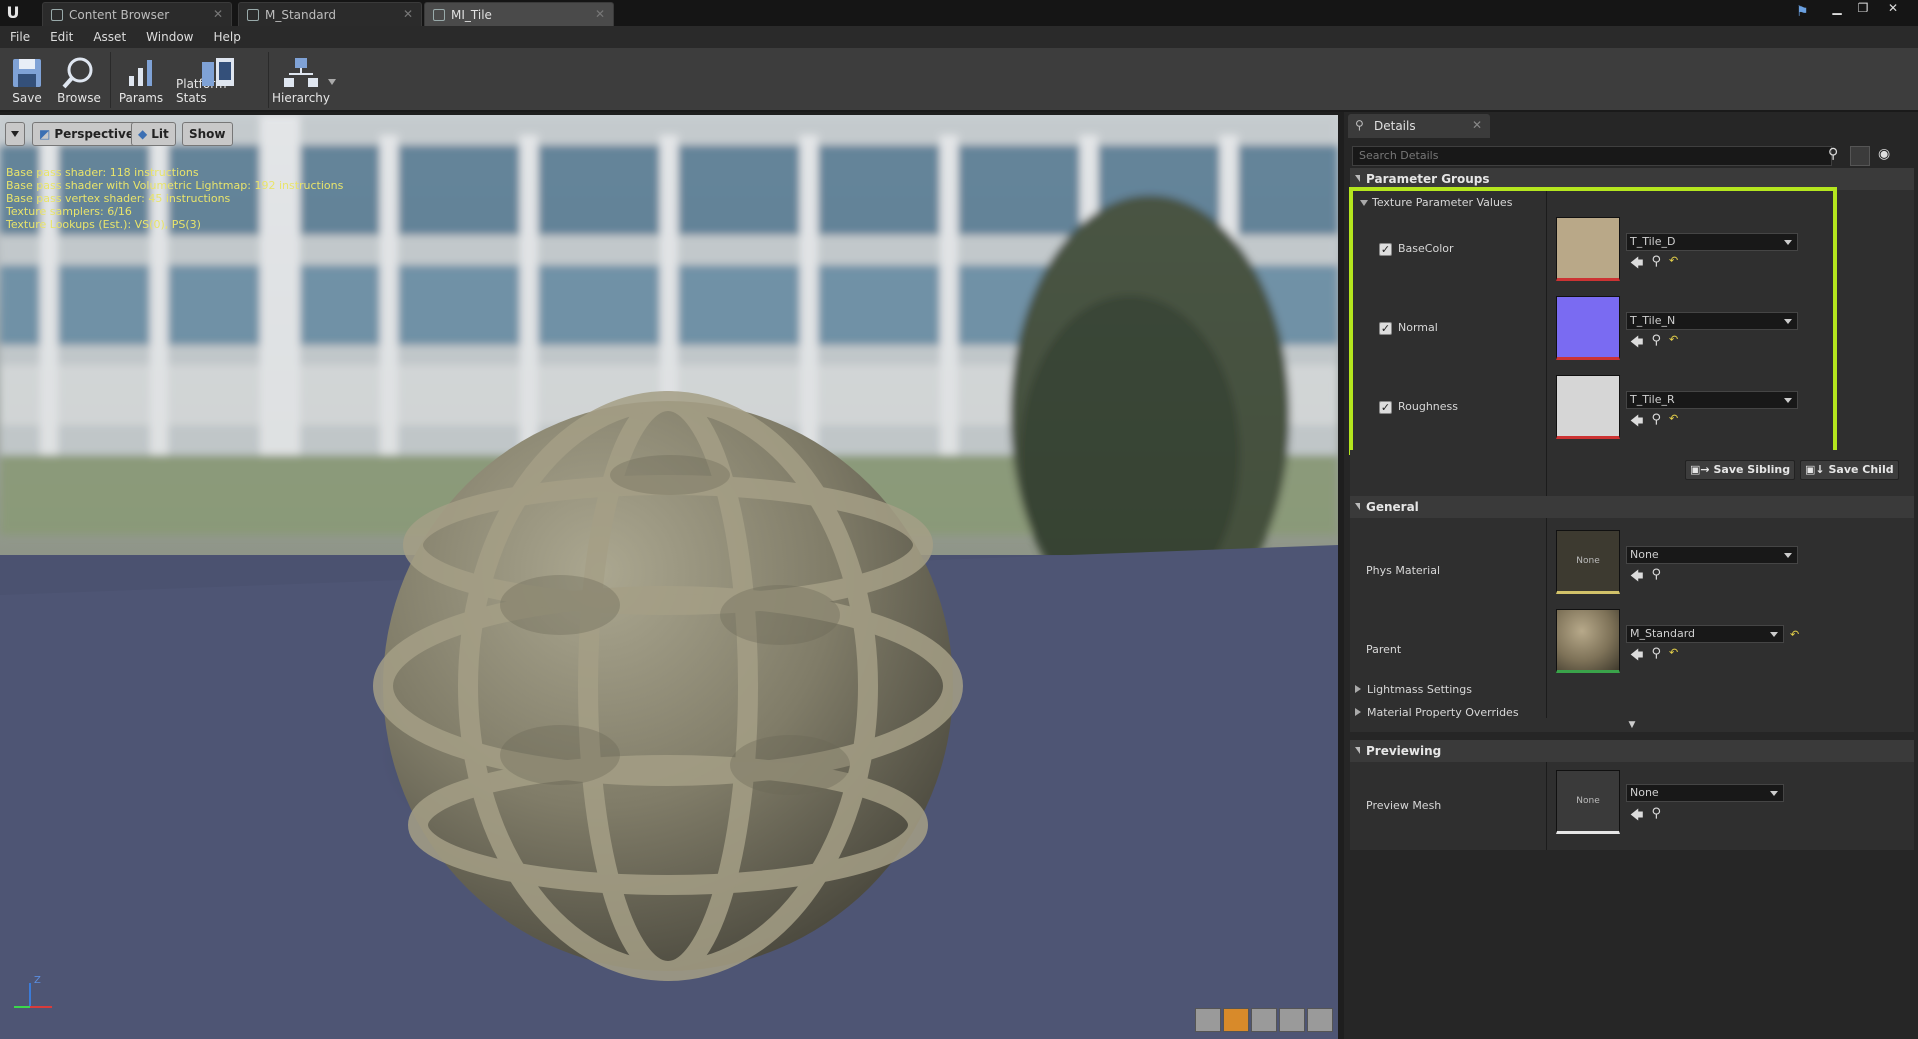  I want to click on search-icon: ⚲, so click(1833, 154).